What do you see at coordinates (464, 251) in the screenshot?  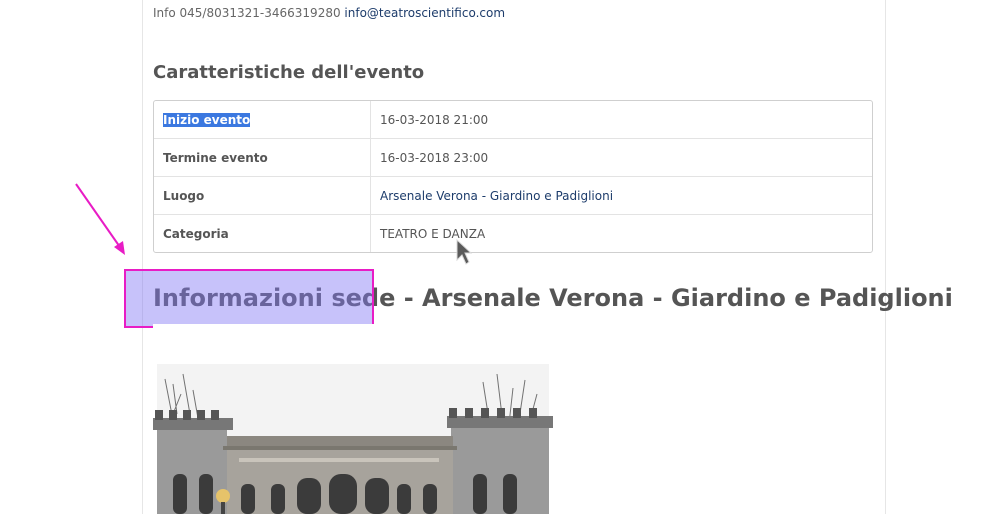 I see `mouse-cursor-icon` at bounding box center [464, 251].